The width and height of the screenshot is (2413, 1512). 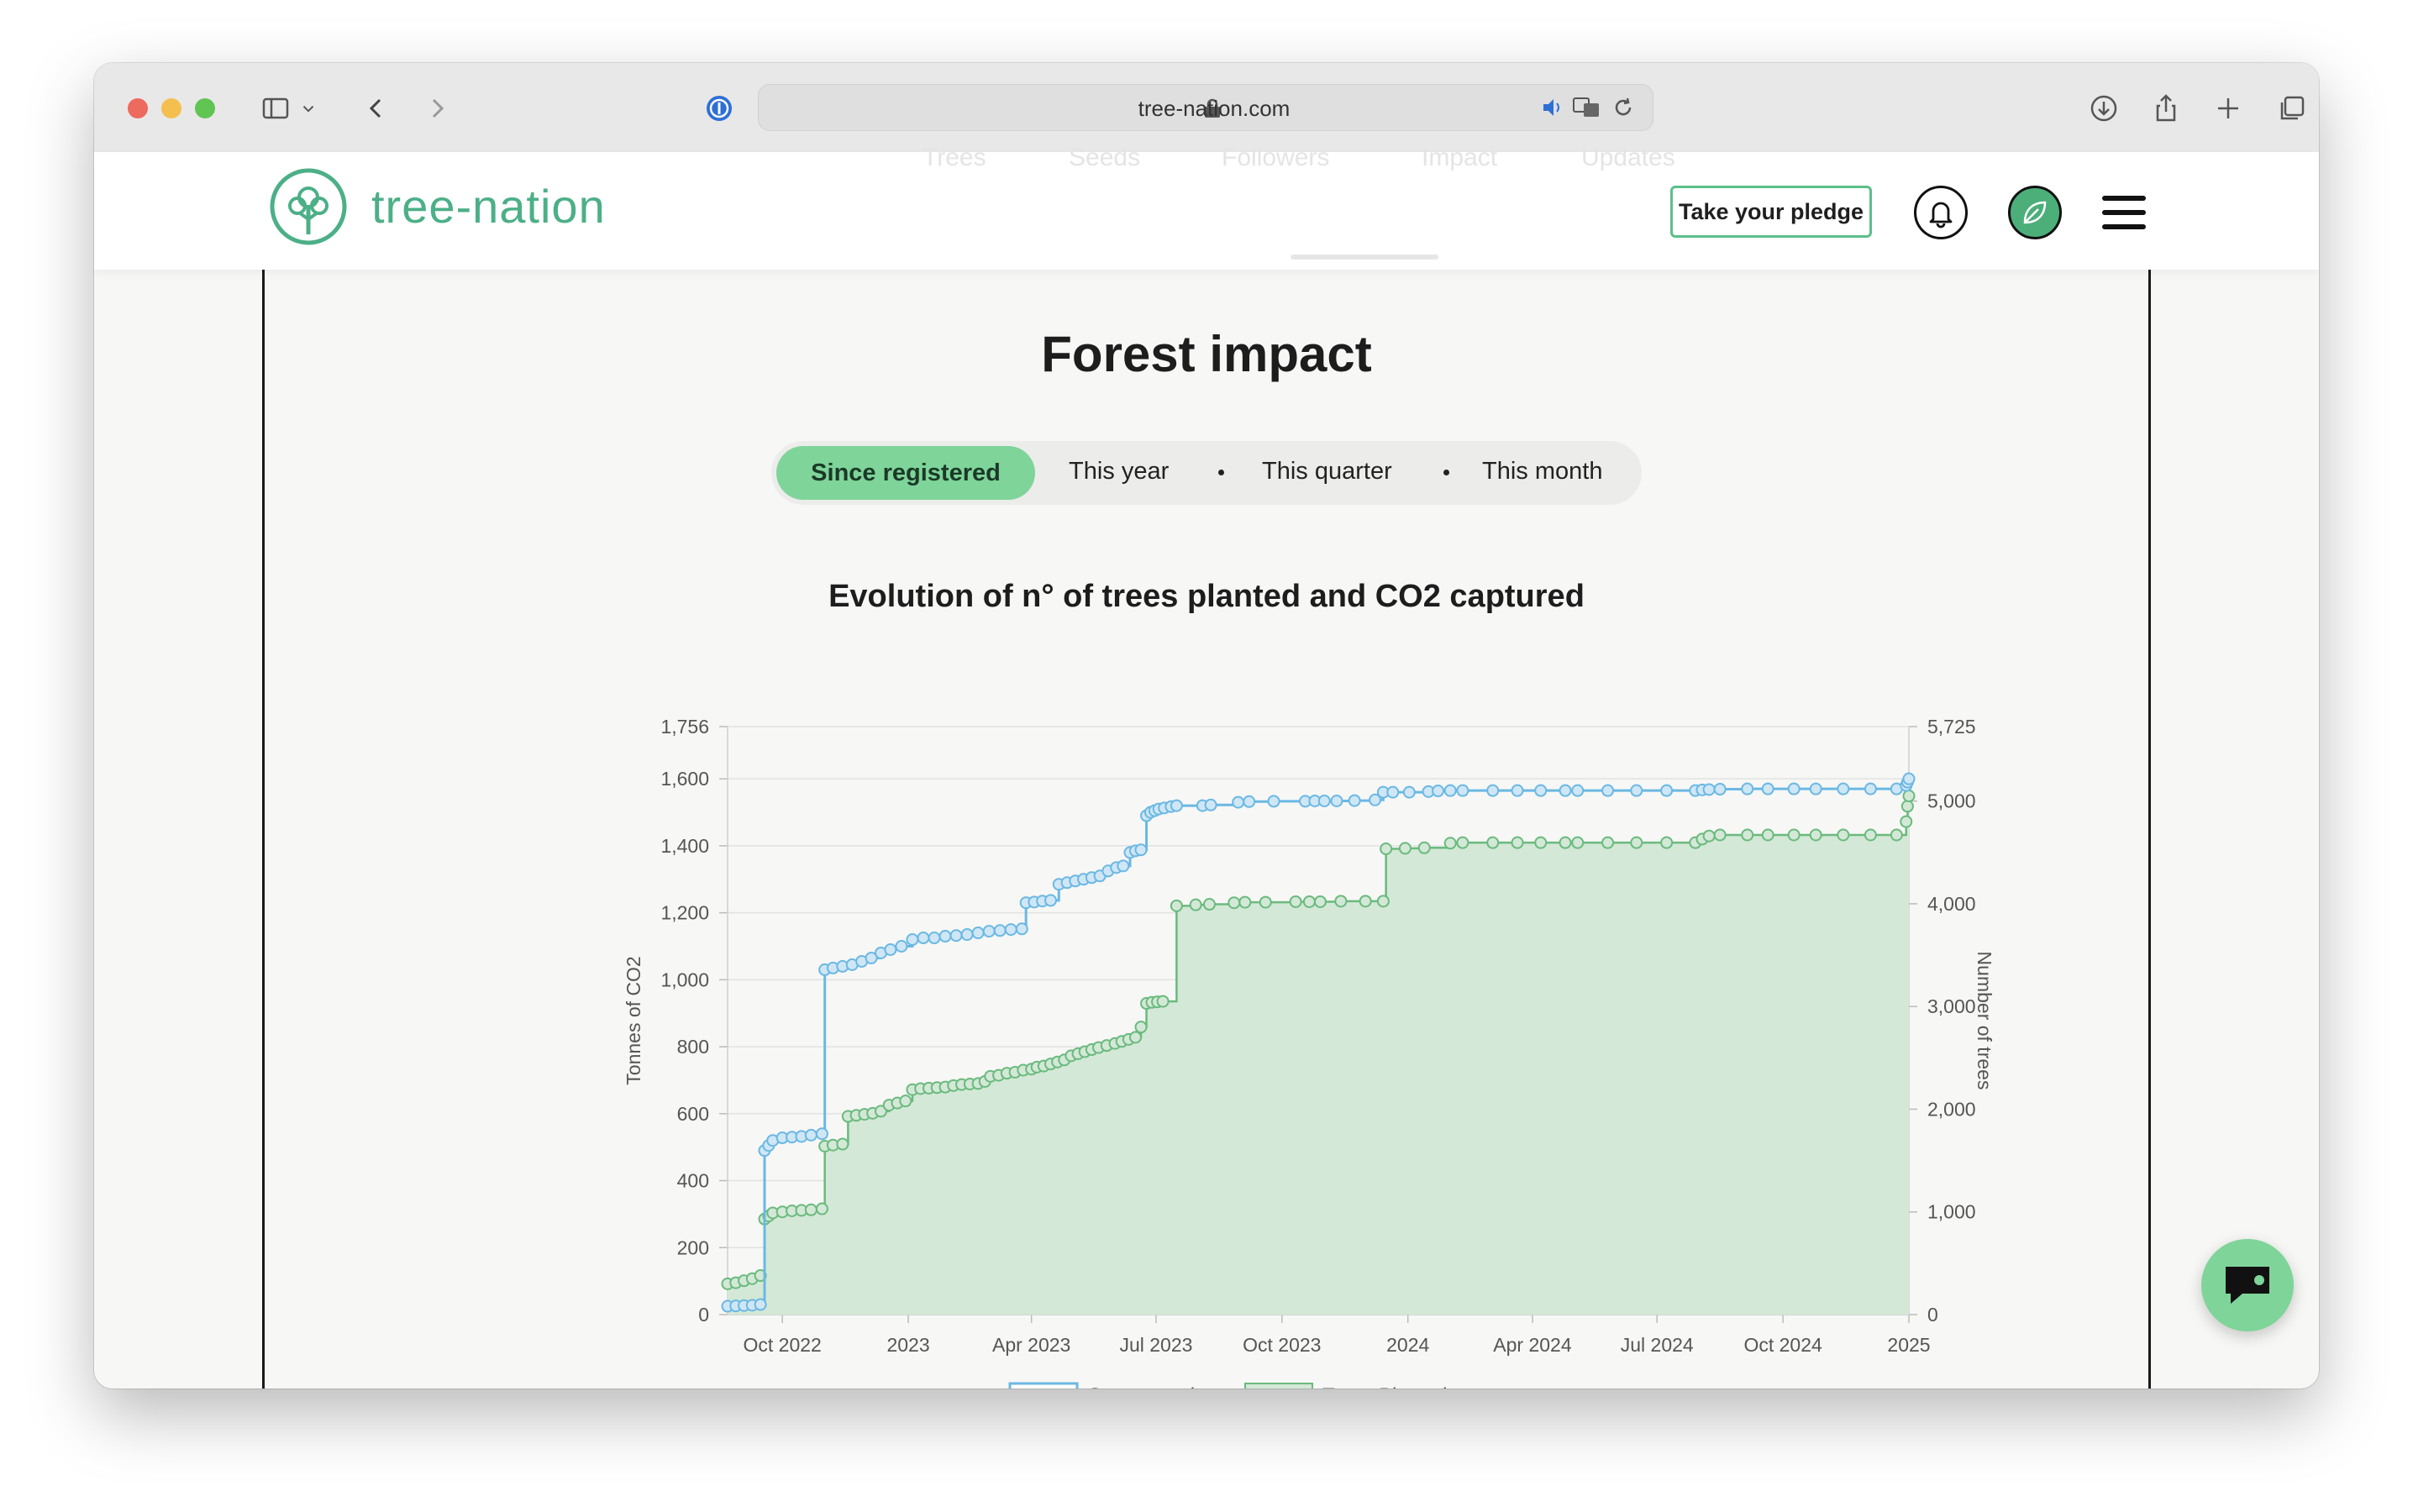 What do you see at coordinates (437, 108) in the screenshot?
I see `forward-icon` at bounding box center [437, 108].